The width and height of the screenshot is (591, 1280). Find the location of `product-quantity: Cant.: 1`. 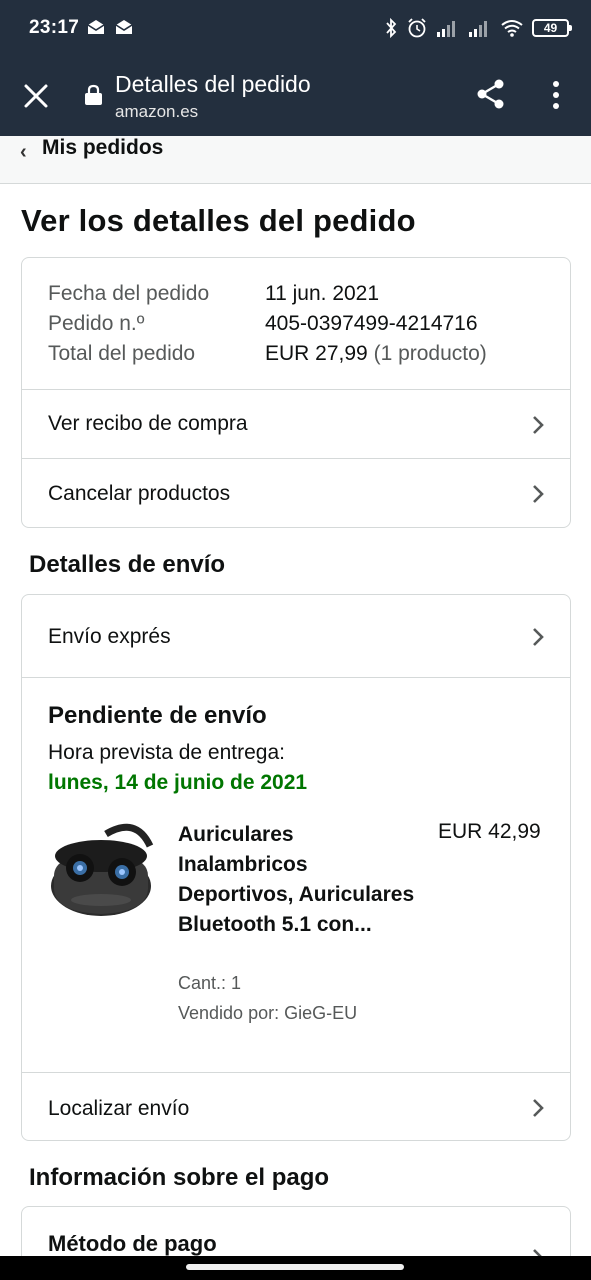

product-quantity: Cant.: 1 is located at coordinates (210, 983).